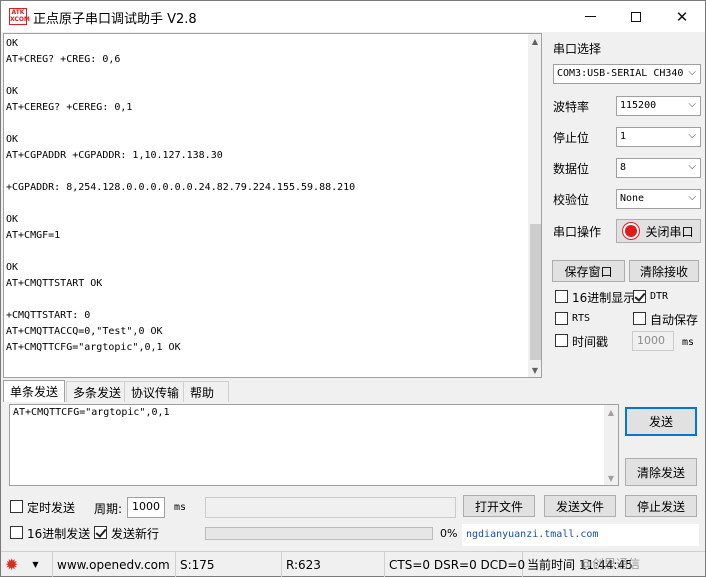 The height and width of the screenshot is (577, 706). I want to click on clear-receive-button: 清除接收, so click(664, 271).